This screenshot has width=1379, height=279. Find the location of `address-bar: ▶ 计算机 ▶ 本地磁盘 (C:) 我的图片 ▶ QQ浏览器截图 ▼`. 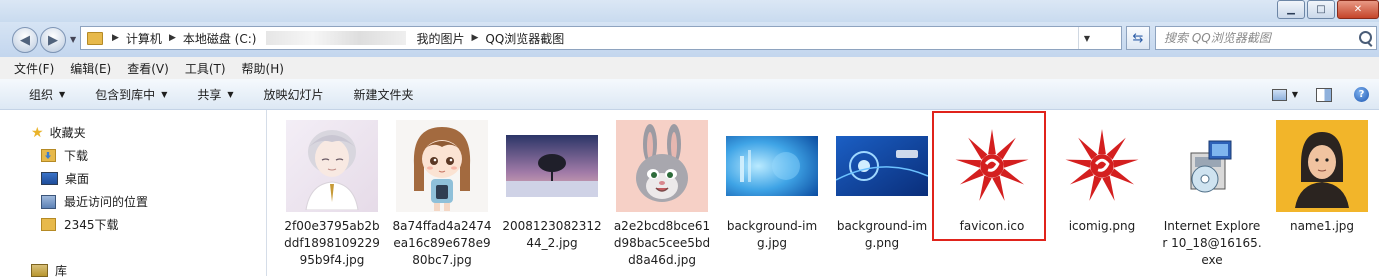

address-bar: ▶ 计算机 ▶ 本地磁盘 (C:) 我的图片 ▶ QQ浏览器截图 ▼ is located at coordinates (601, 38).